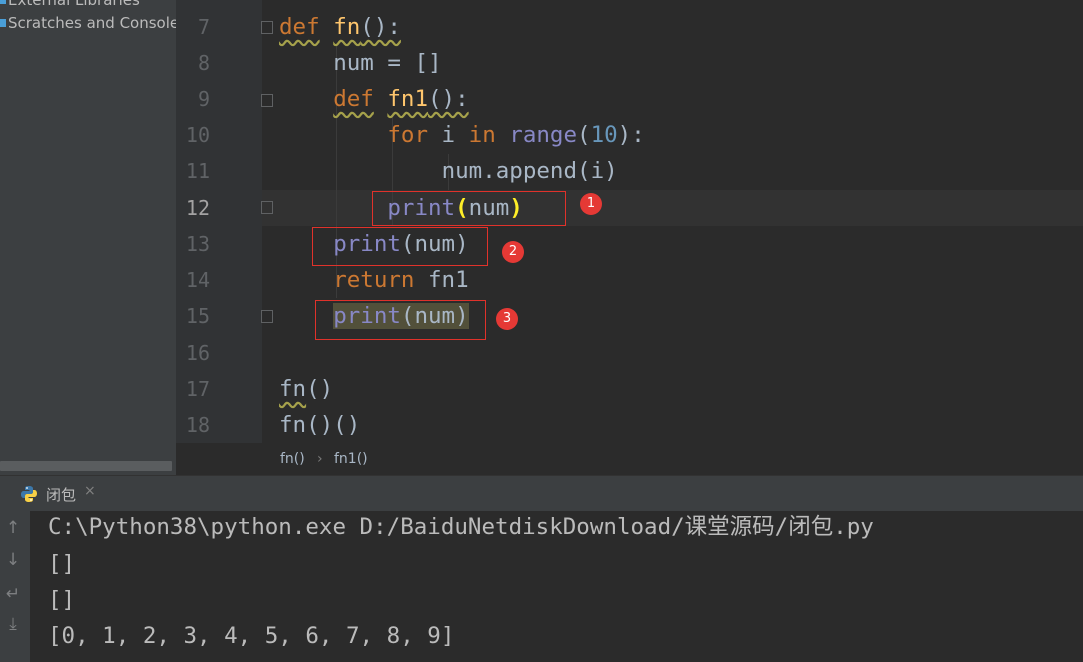 Image resolution: width=1083 pixels, height=662 pixels. What do you see at coordinates (61, 495) in the screenshot?
I see `run-tab-label: 闭包` at bounding box center [61, 495].